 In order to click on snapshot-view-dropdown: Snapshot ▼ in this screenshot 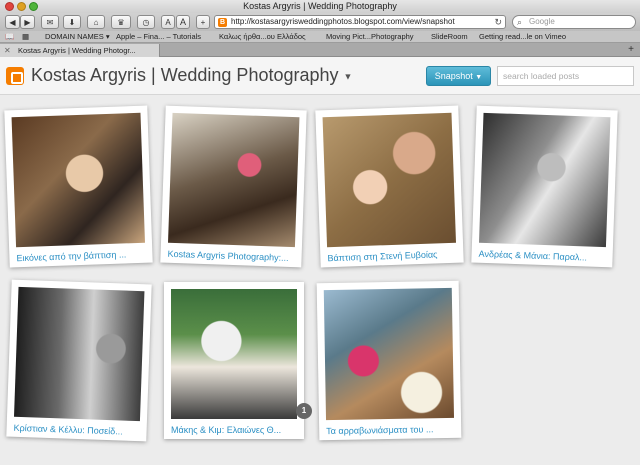, I will do `click(458, 76)`.